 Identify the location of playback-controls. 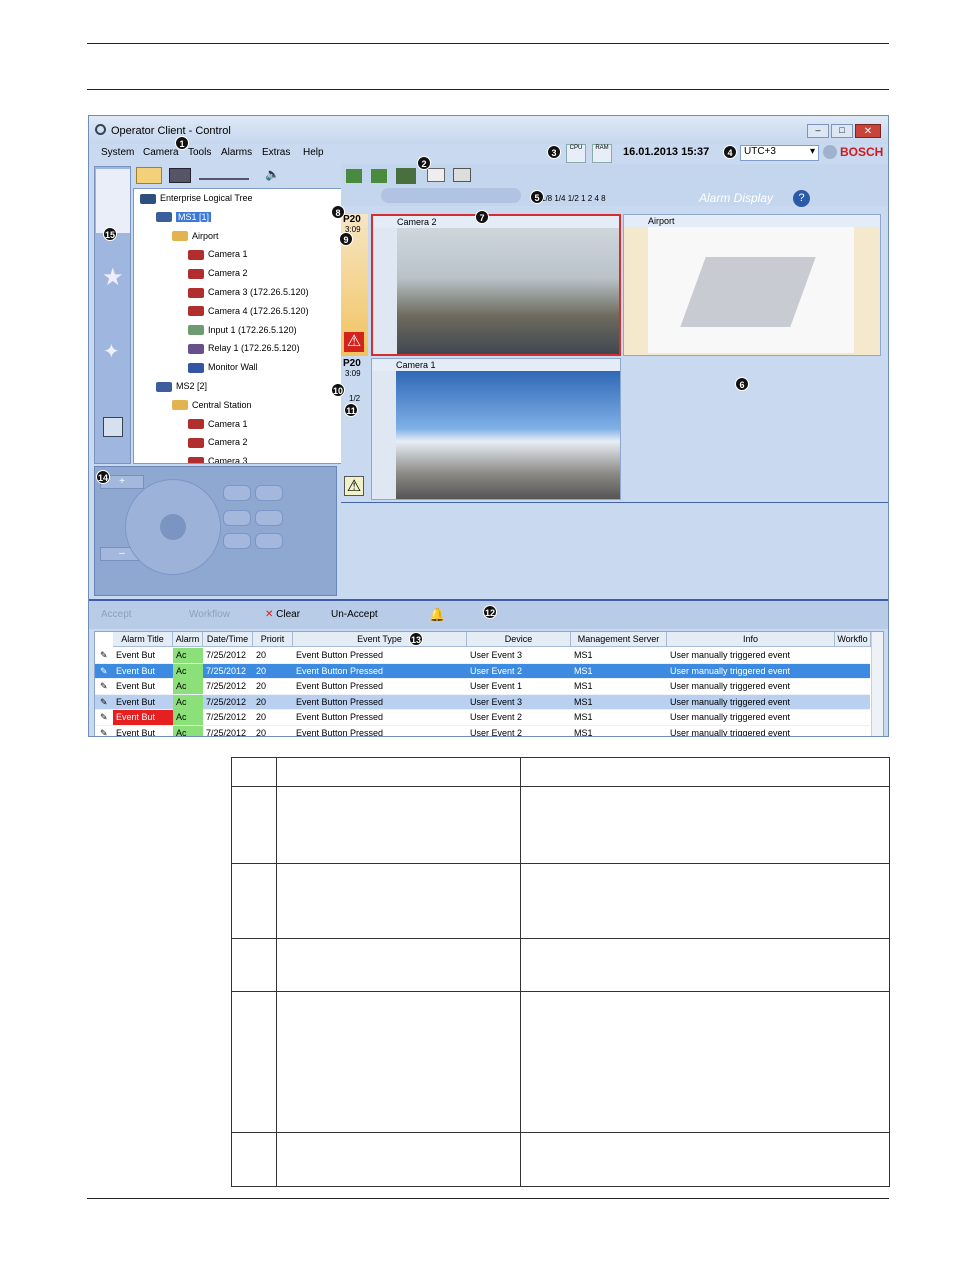
(451, 195).